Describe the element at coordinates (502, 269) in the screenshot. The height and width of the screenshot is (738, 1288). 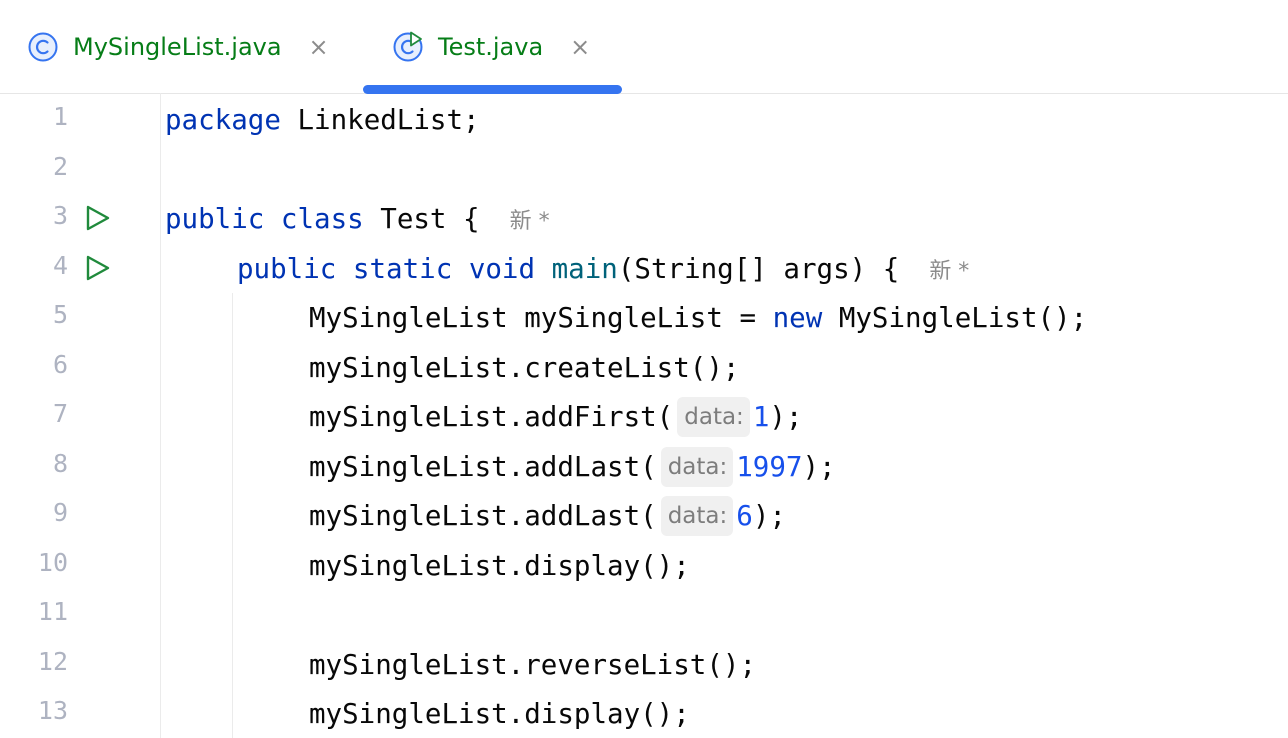
I see `keyword: void` at that location.